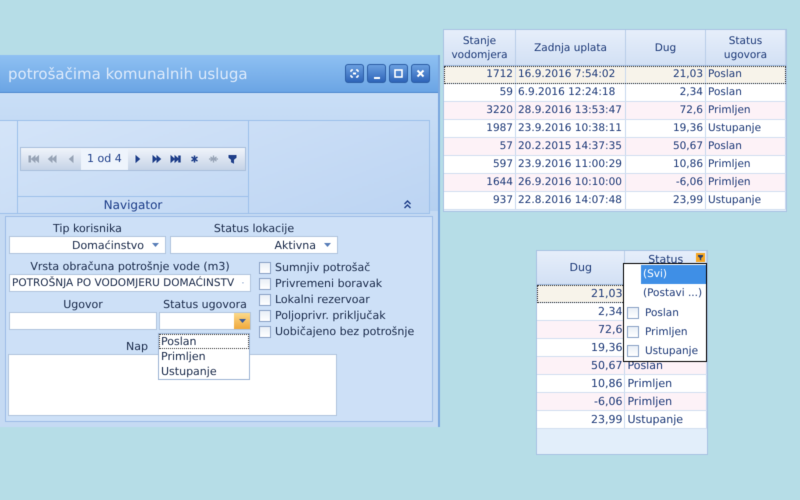 The height and width of the screenshot is (500, 800). Describe the element at coordinates (322, 267) in the screenshot. I see `checkbox-label: Sumnjiv potrošač` at that location.